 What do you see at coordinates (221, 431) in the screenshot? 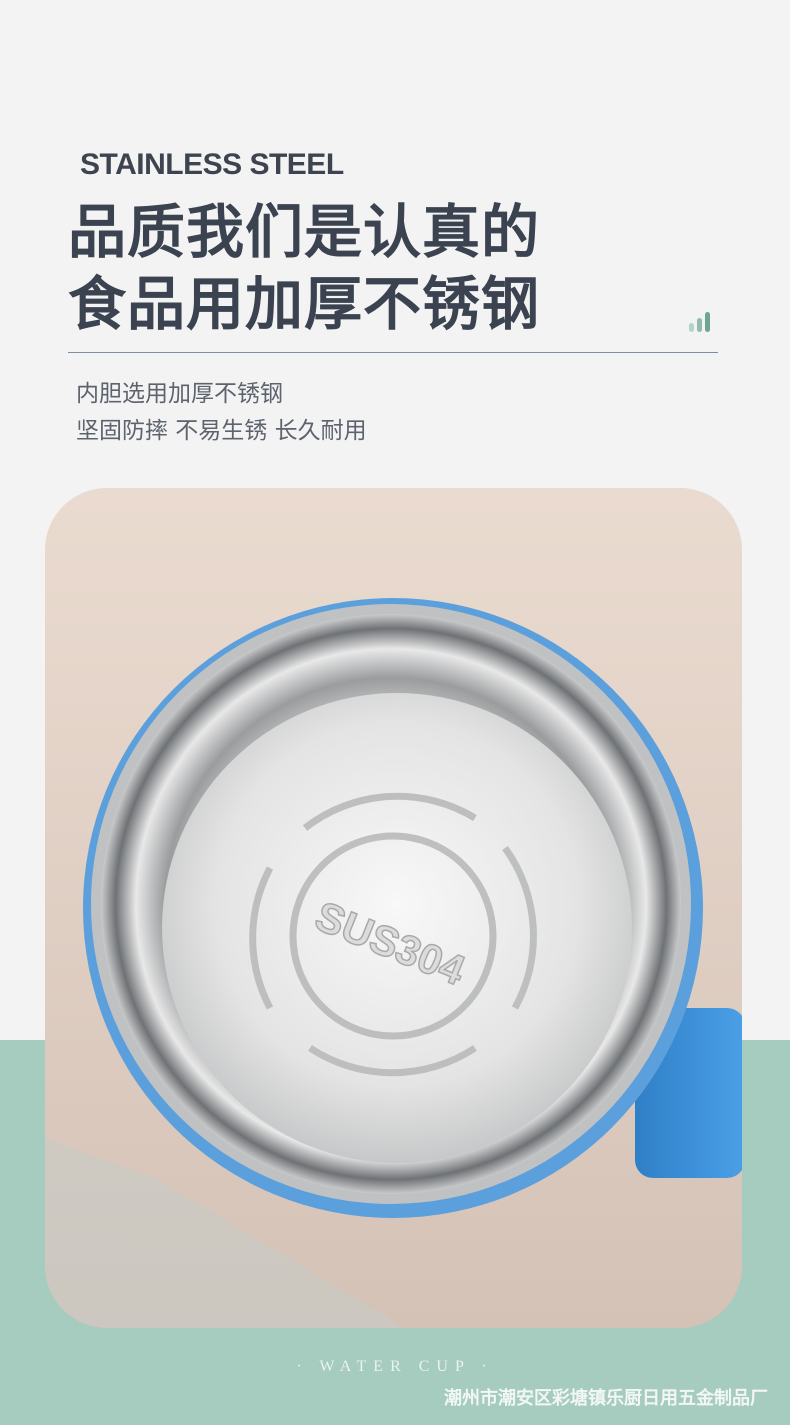
I see `description-line-2: 坚固防摔 不易生锈 长久耐用` at bounding box center [221, 431].